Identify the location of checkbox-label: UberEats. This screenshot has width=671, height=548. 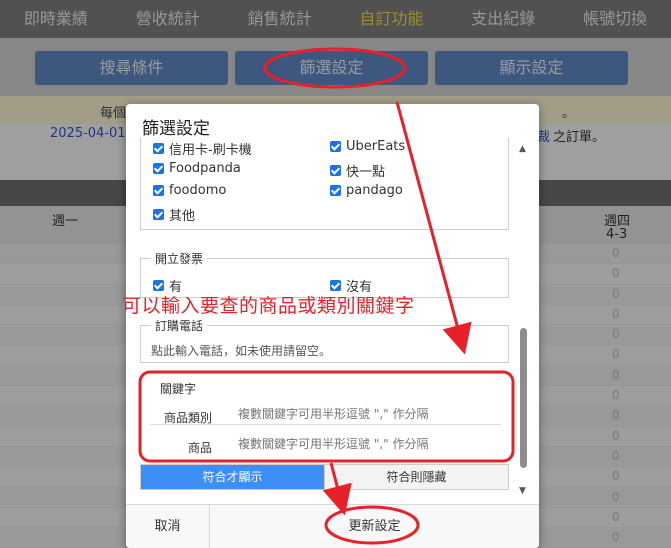
(376, 146).